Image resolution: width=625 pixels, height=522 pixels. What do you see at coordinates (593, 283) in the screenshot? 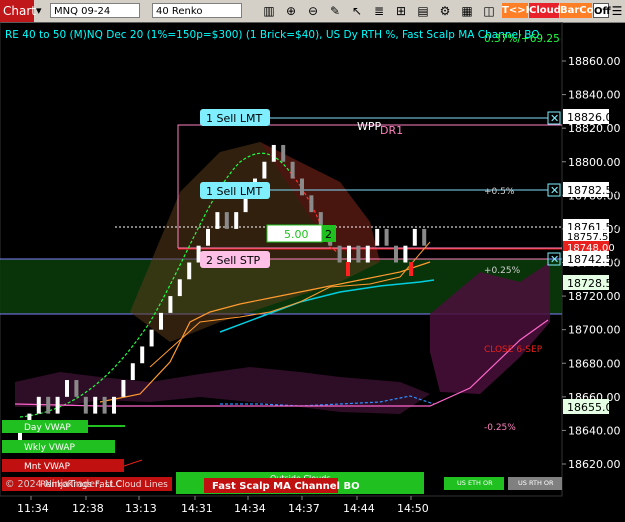
I see `price-label-7-text: 18728.56` at bounding box center [593, 283].